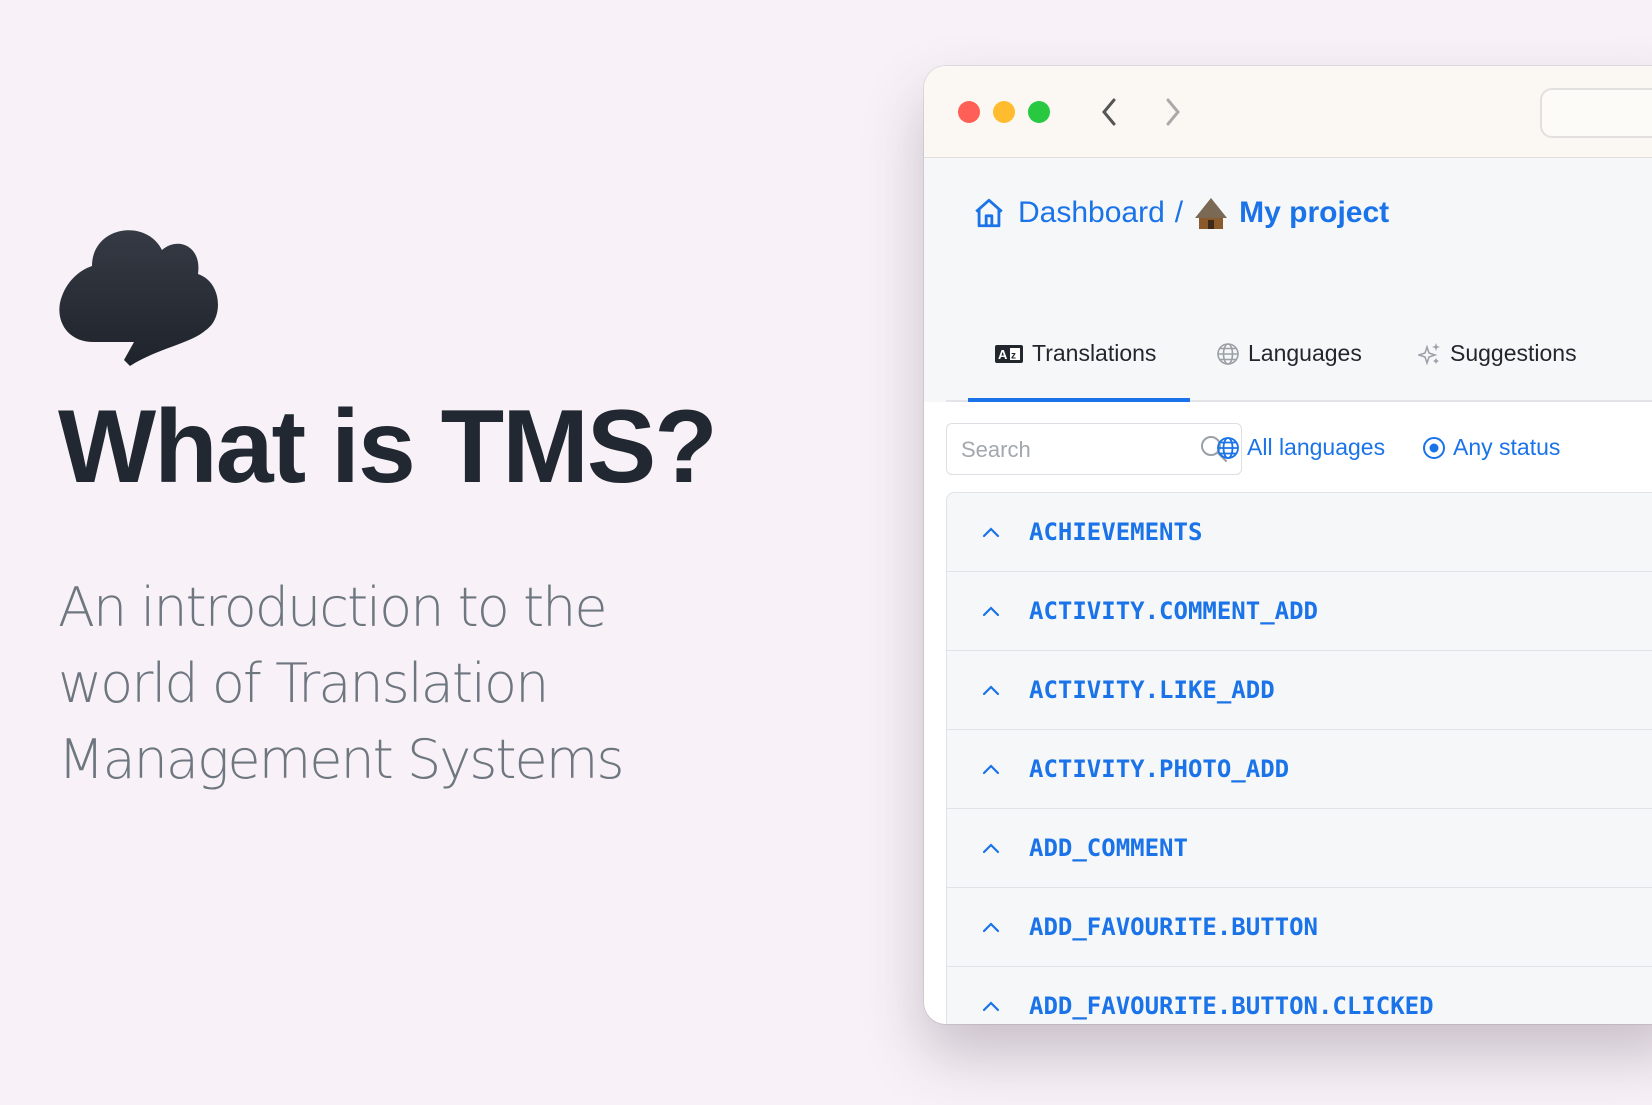  I want to click on tab-languages: Languages, so click(1289, 353).